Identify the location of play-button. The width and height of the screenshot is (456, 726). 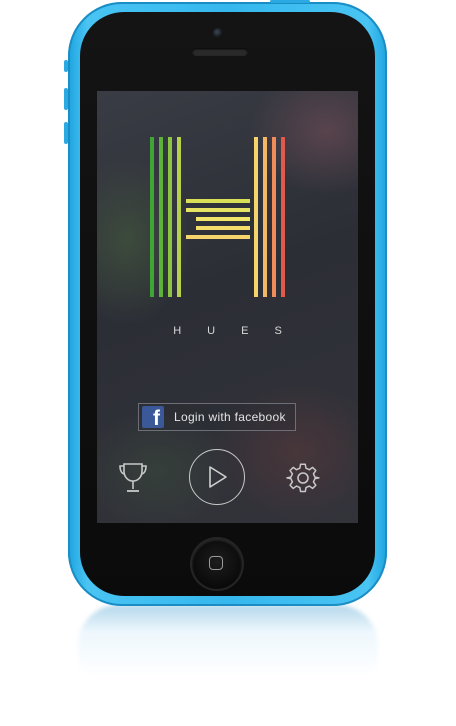
(217, 477).